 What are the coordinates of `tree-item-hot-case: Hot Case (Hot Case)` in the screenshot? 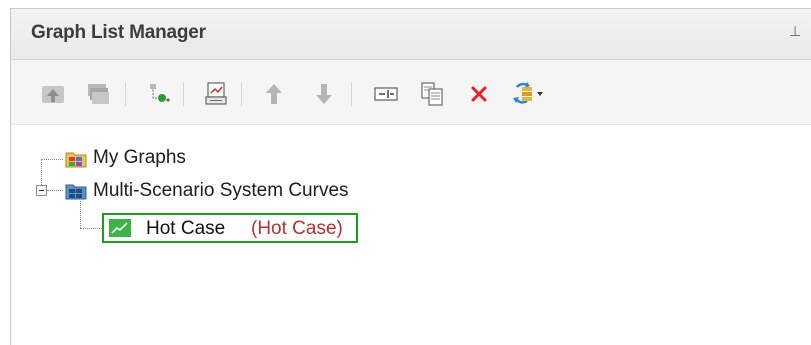 It's located at (230, 228).